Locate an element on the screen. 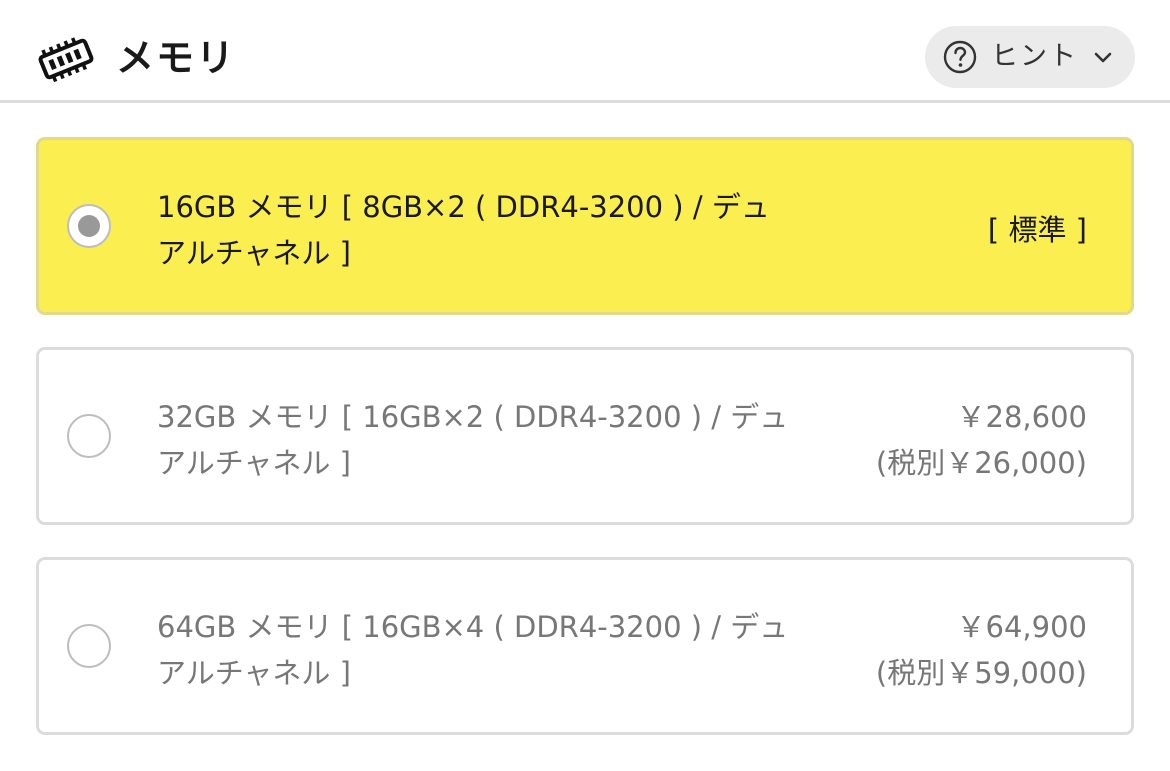 This screenshot has width=1170, height=771. standard-badge: [ 標準 ] is located at coordinates (1037, 230).